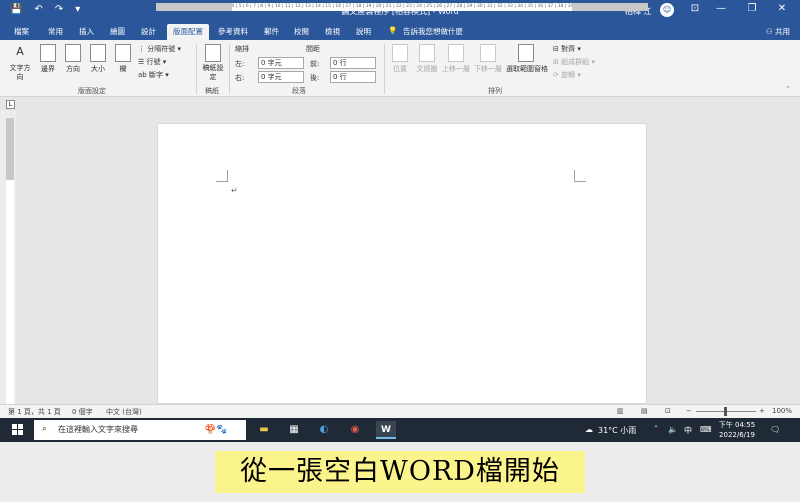 Image resolution: width=800 pixels, height=502 pixels. Describe the element at coordinates (148, 31) in the screenshot. I see `tab-design: 設計` at that location.